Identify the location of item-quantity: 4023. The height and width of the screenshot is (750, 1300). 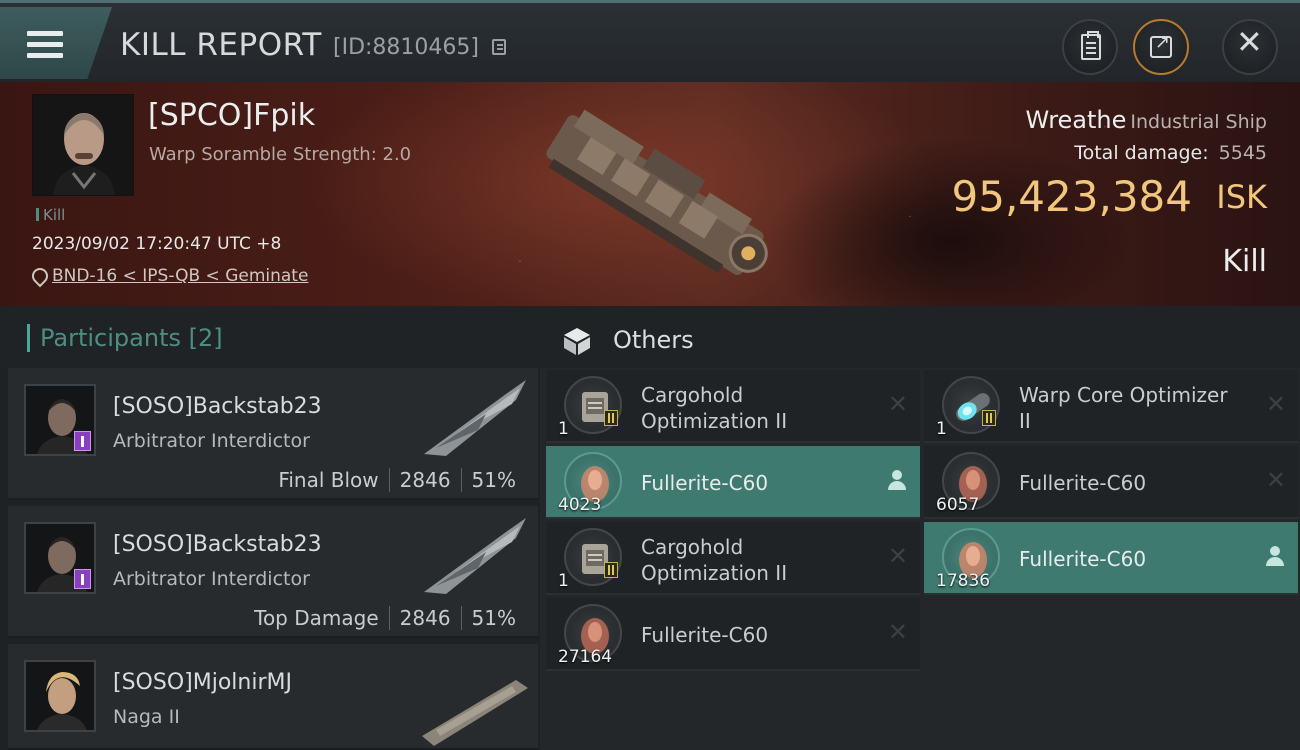
(580, 505).